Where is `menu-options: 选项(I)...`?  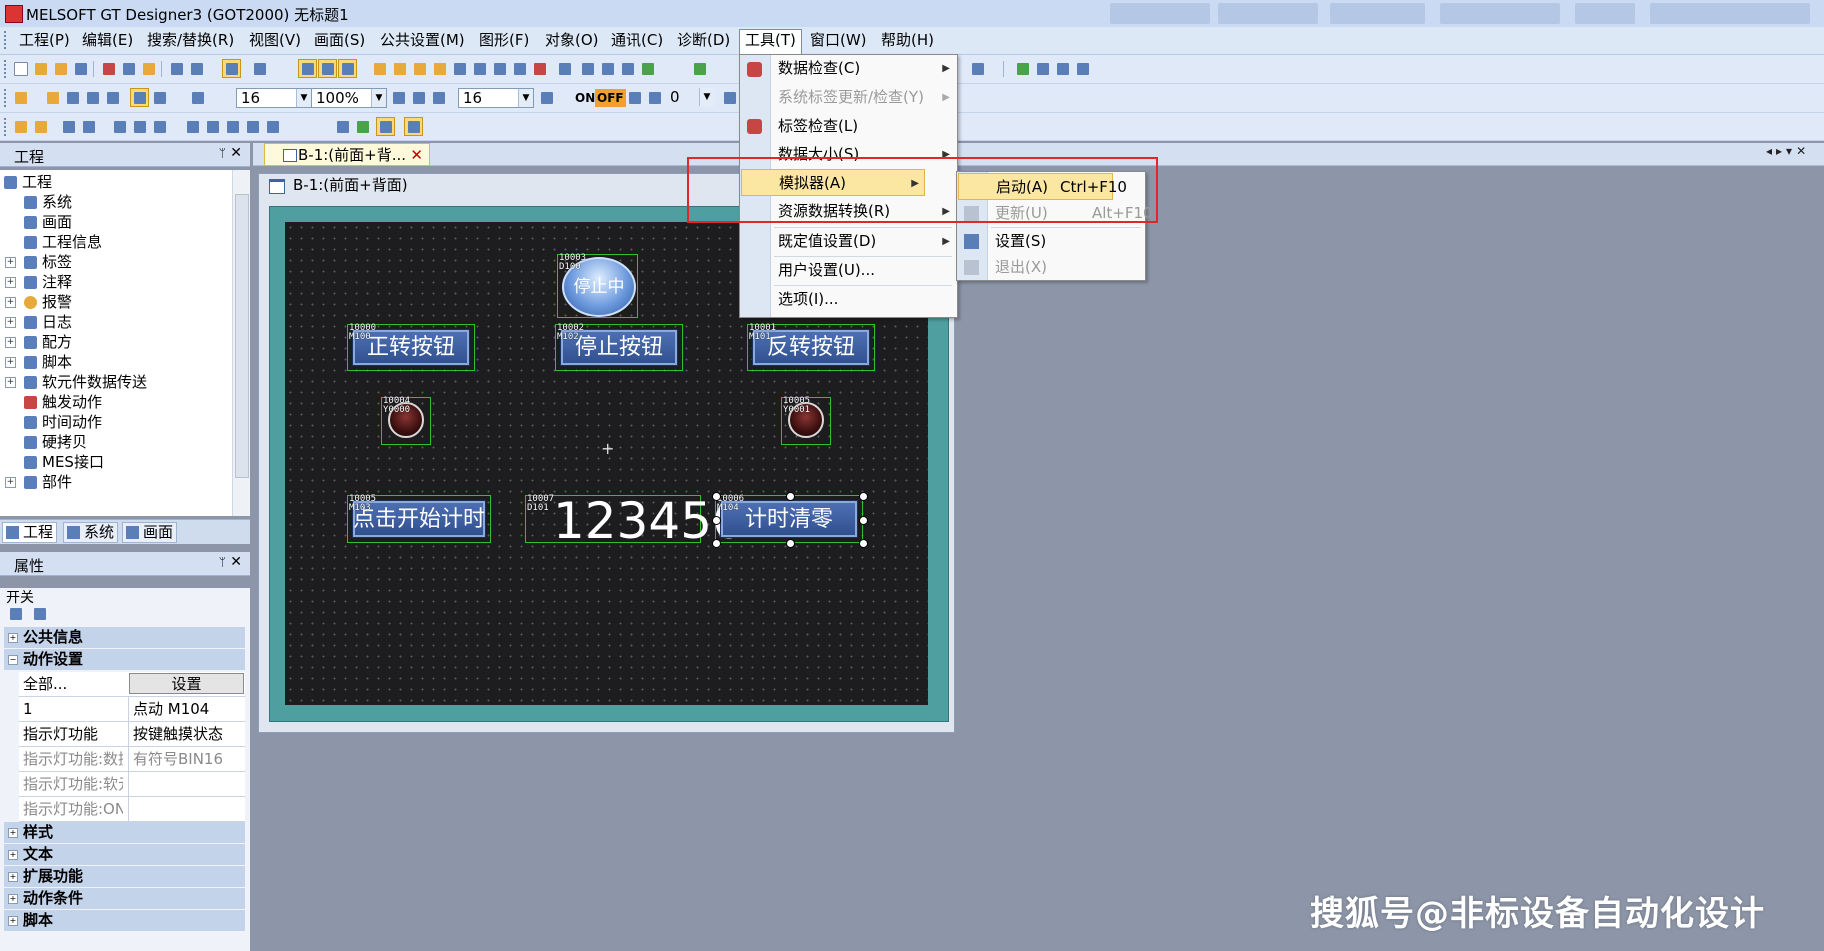
menu-options: 选项(I)... is located at coordinates (863, 299).